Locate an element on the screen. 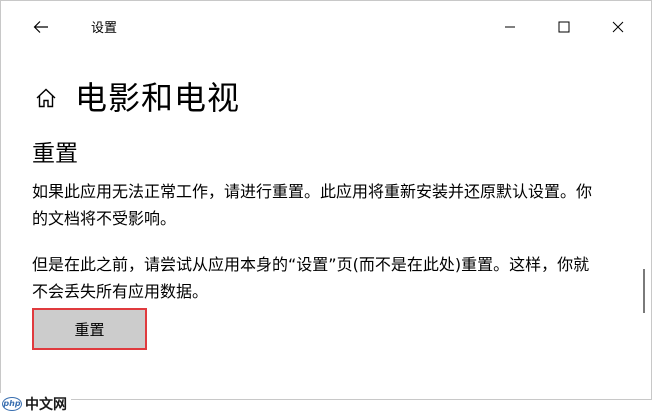 The height and width of the screenshot is (414, 670). site-watermark: php 中文网 is located at coordinates (35, 403).